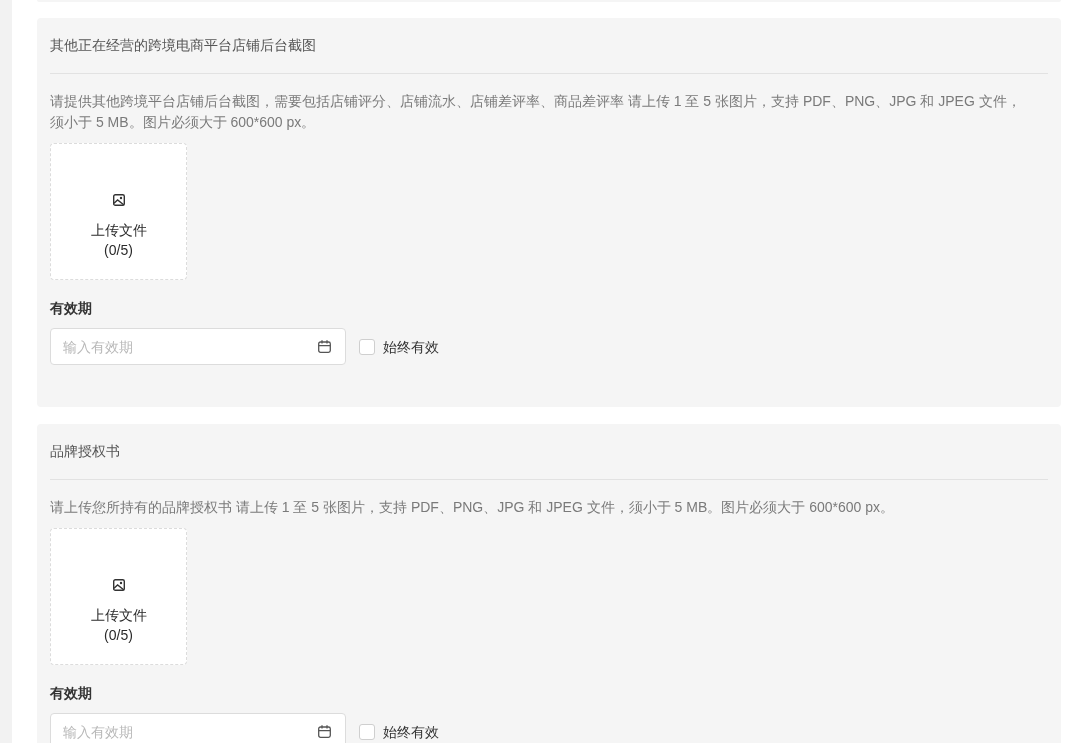 The image size is (1080, 743). I want to click on section-description: 请上传您所持有的品牌授权书 请上传 1 至 5 张图片，支持 PDF、PNG、JPG 和 JPEG 文件，须小于 5 MB。图片必须大于 600*600 px。, so click(472, 507).